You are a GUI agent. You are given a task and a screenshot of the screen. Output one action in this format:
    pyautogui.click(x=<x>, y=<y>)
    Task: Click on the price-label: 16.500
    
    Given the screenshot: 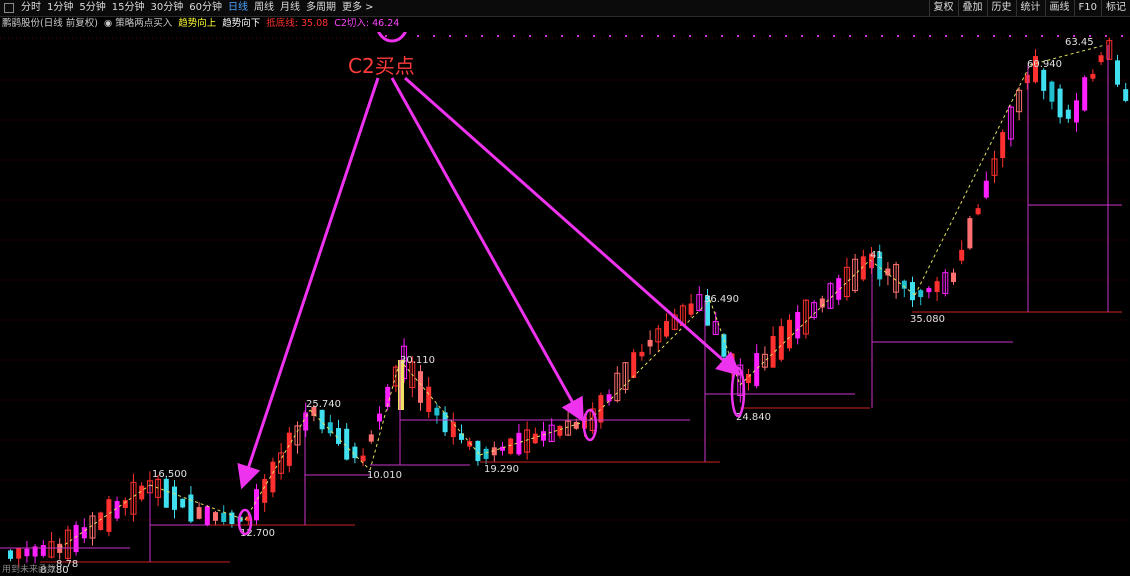 What is the action you would take?
    pyautogui.click(x=169, y=474)
    